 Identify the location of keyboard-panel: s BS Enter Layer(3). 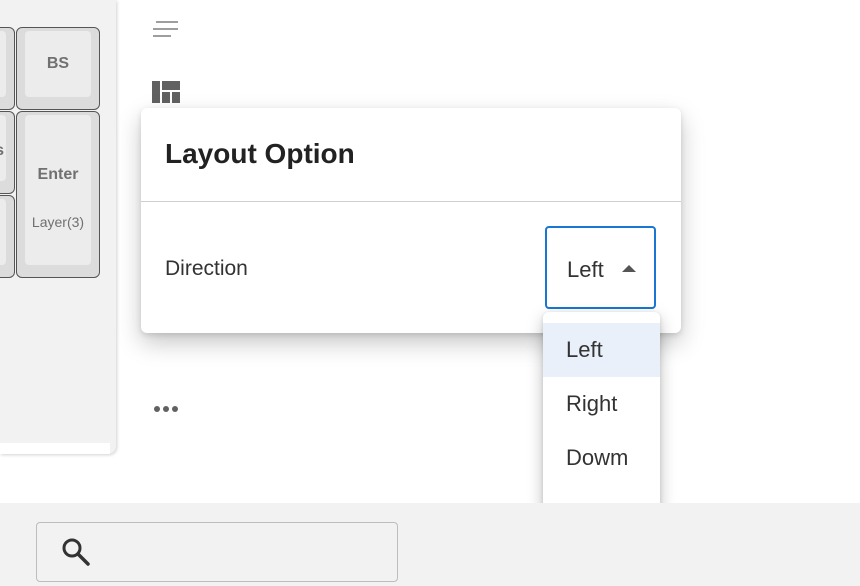
(58, 227).